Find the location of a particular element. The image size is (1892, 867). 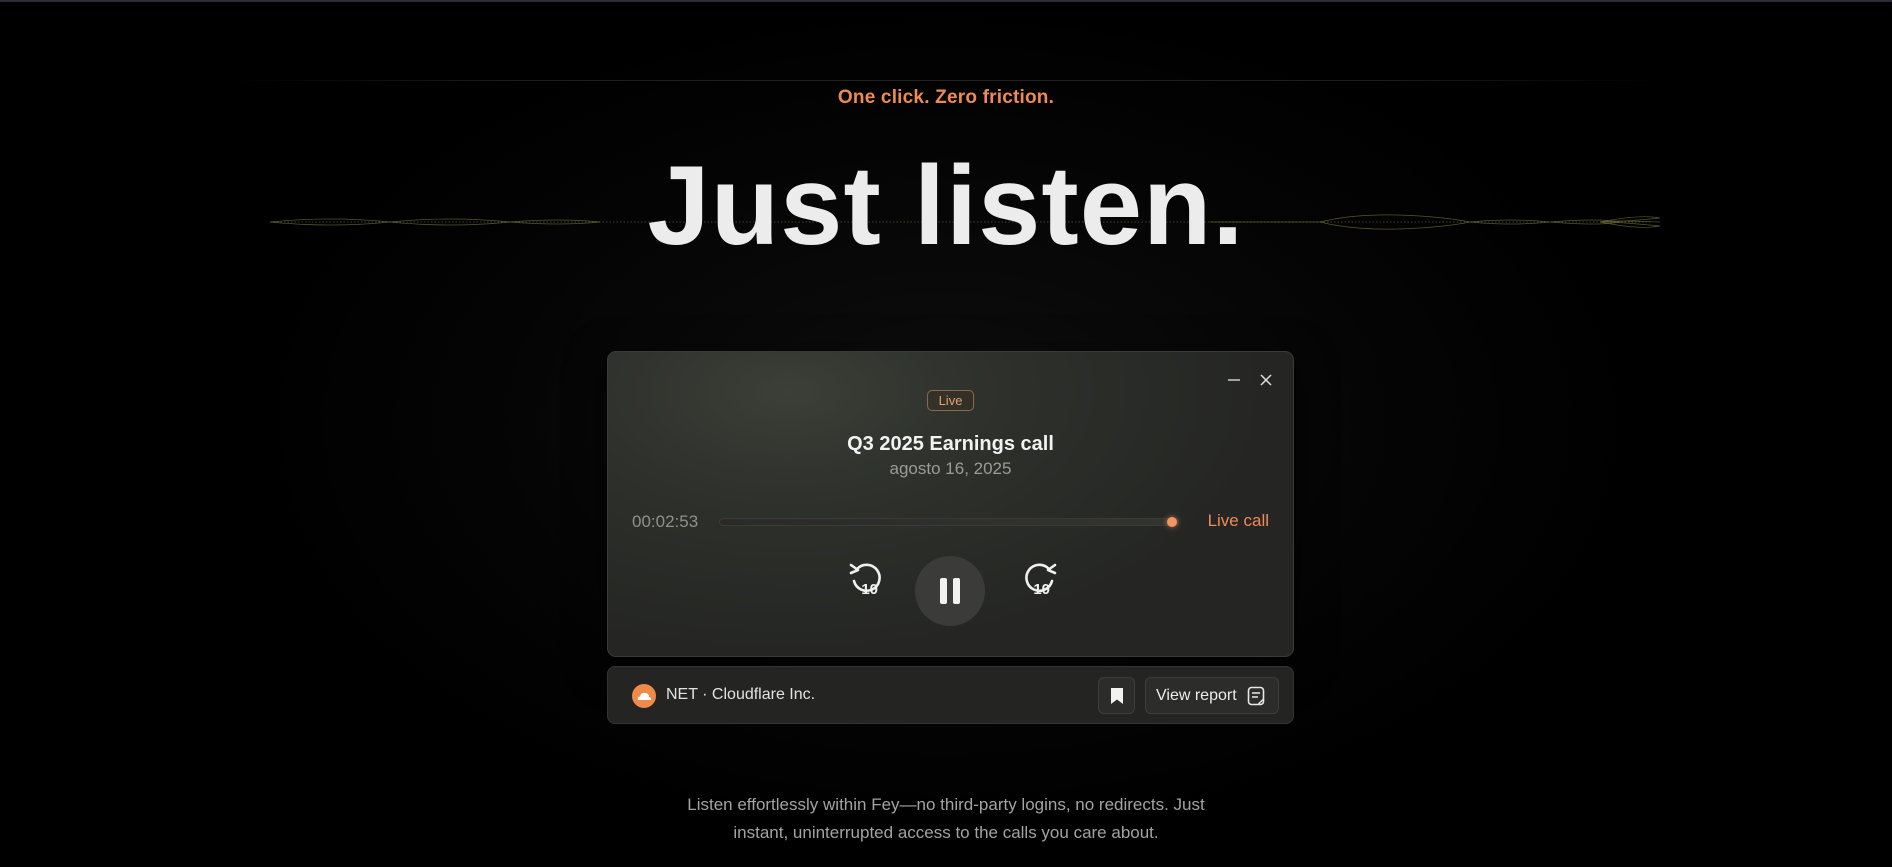

progress-track is located at coordinates (949, 522).